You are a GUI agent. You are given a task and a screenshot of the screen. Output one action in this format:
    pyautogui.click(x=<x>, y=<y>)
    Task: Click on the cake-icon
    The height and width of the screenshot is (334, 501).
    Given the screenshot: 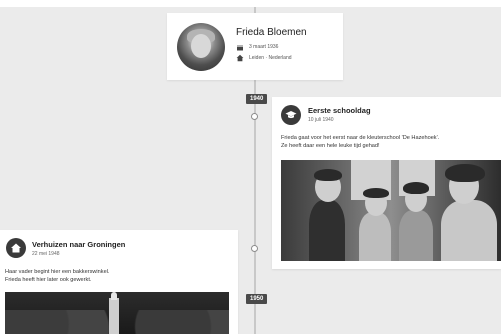 What is the action you would take?
    pyautogui.click(x=240, y=47)
    